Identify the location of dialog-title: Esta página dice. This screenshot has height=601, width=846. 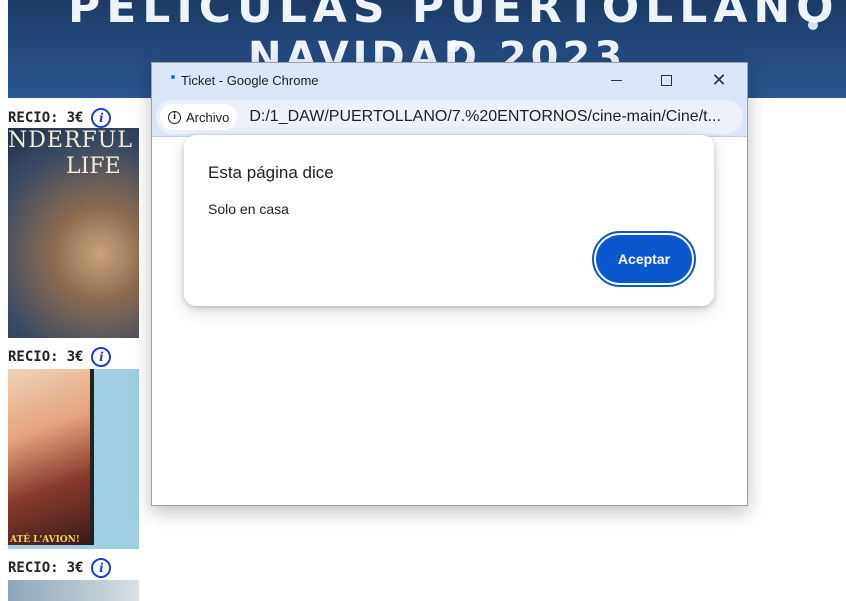
(271, 172).